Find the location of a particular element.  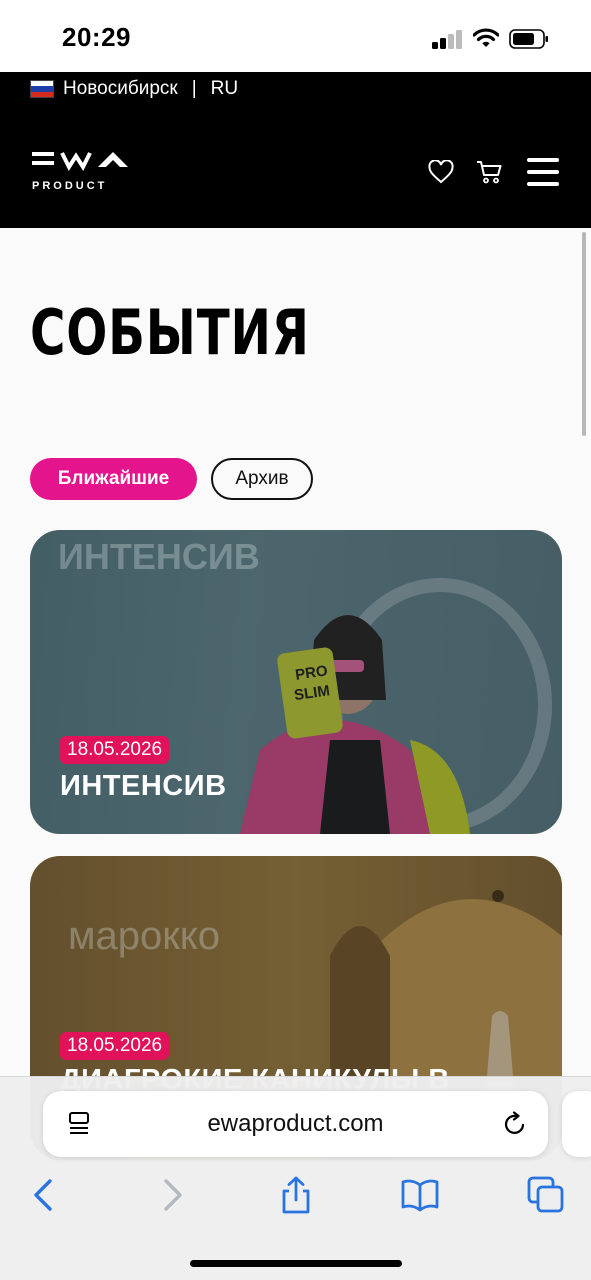

site-header: Новосибирск | RU PRODUCT is located at coordinates (295, 150).